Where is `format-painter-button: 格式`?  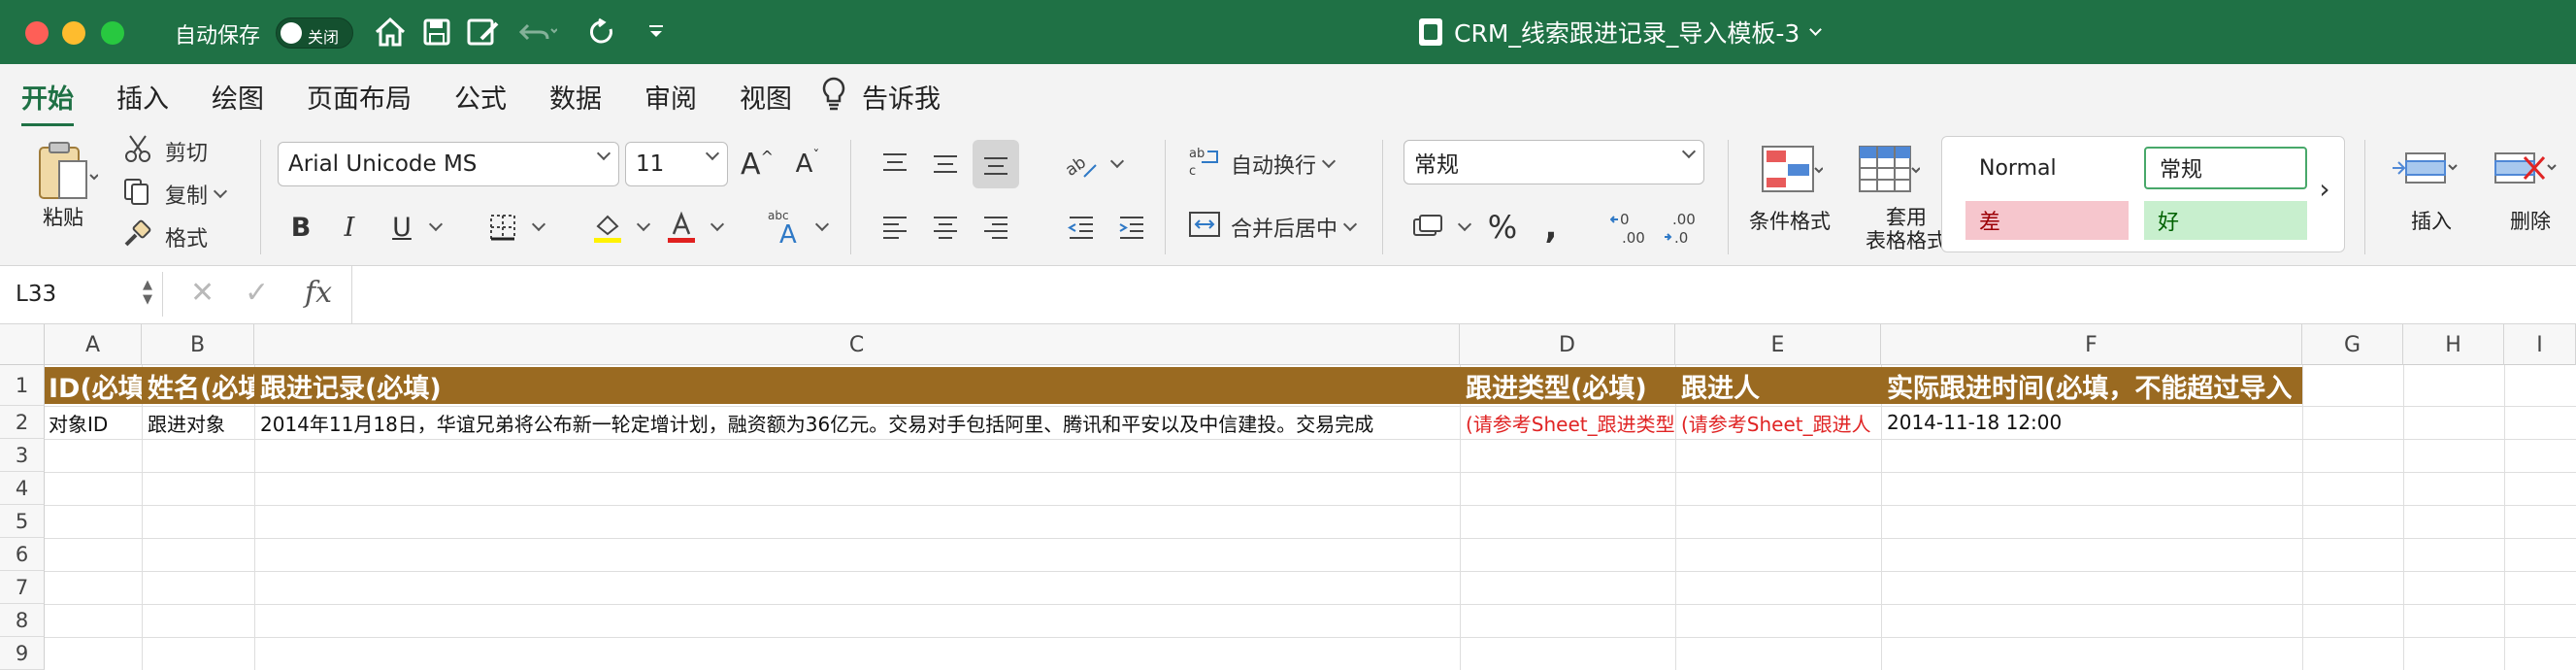 format-painter-button: 格式 is located at coordinates (180, 236).